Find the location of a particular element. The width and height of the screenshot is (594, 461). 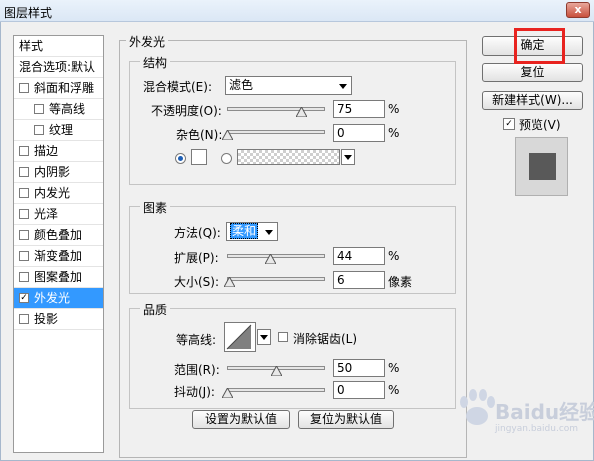

technique-label: 方法(Q): is located at coordinates (197, 233).